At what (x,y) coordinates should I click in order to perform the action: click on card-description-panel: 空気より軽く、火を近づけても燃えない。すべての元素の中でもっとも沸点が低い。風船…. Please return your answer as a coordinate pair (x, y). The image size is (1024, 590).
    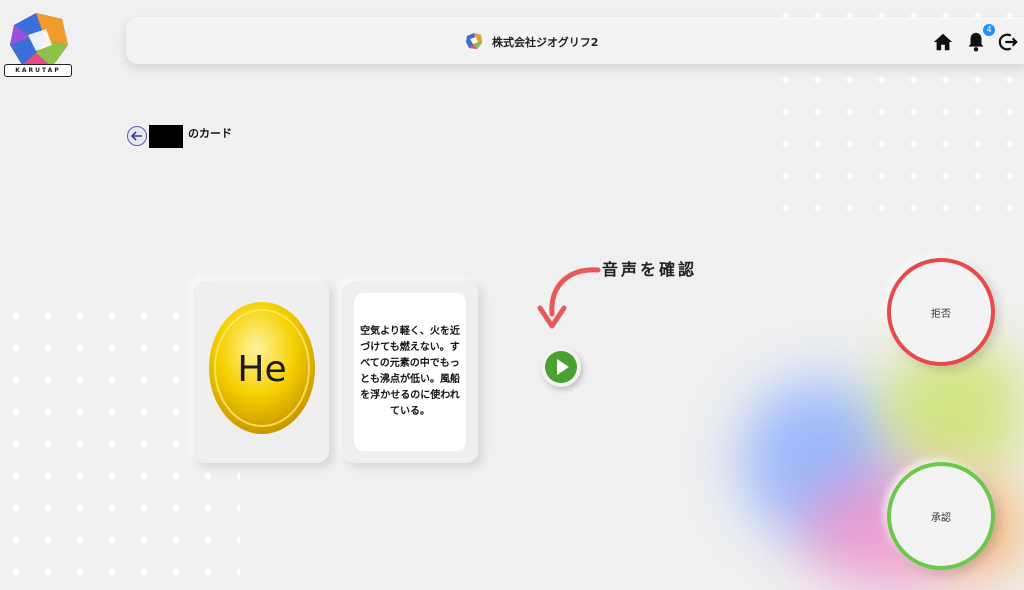
    Looking at the image, I should click on (410, 372).